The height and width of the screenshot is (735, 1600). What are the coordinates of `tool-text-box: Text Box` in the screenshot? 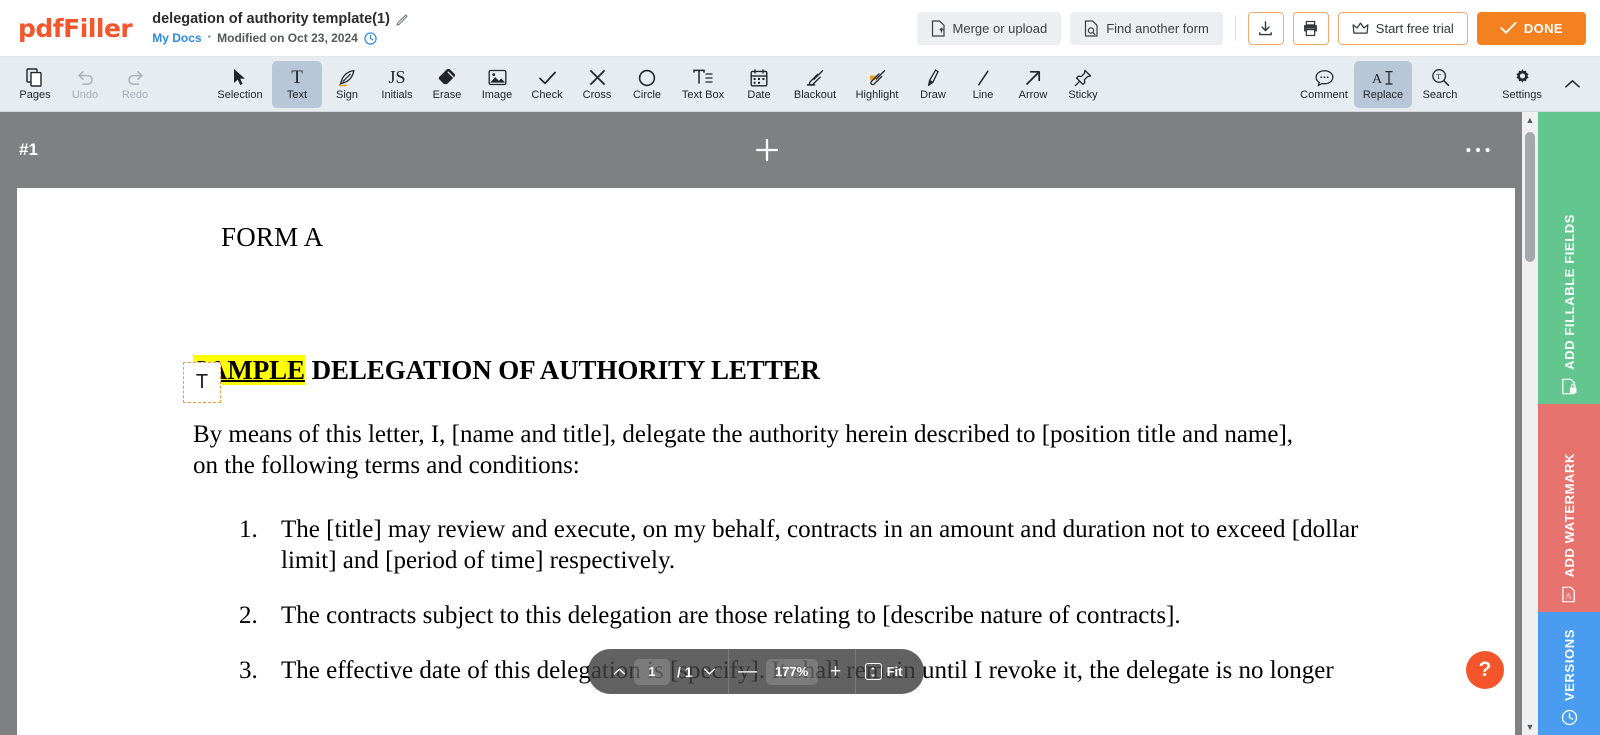 It's located at (703, 84).